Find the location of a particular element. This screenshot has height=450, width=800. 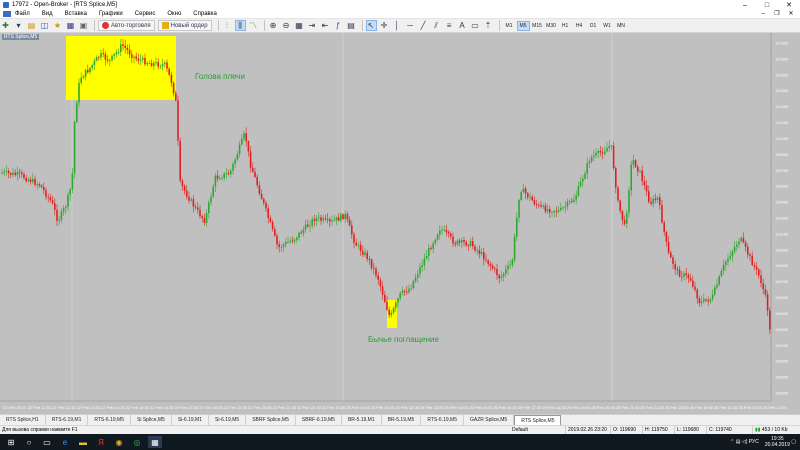

tab-sbrf-6-19-m5: SBRF-6.19,M5 is located at coordinates (319, 420).